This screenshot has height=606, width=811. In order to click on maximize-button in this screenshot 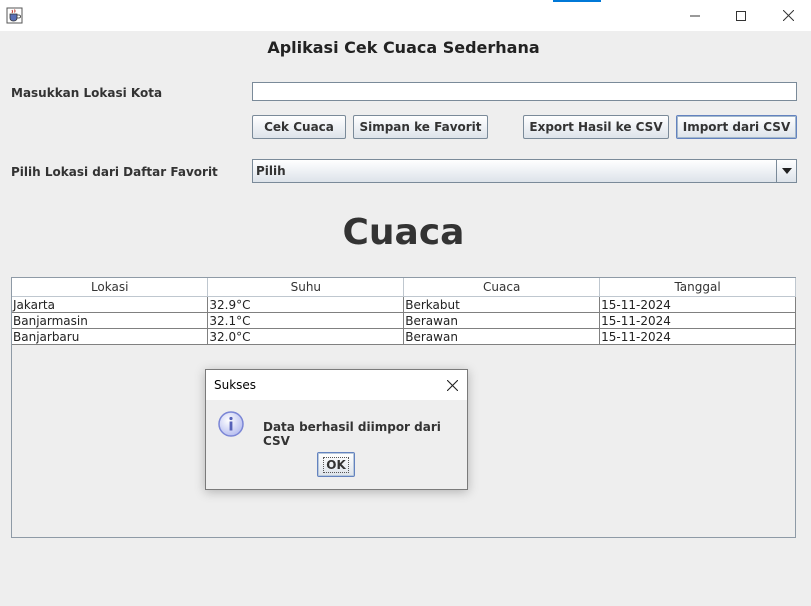, I will do `click(741, 15)`.